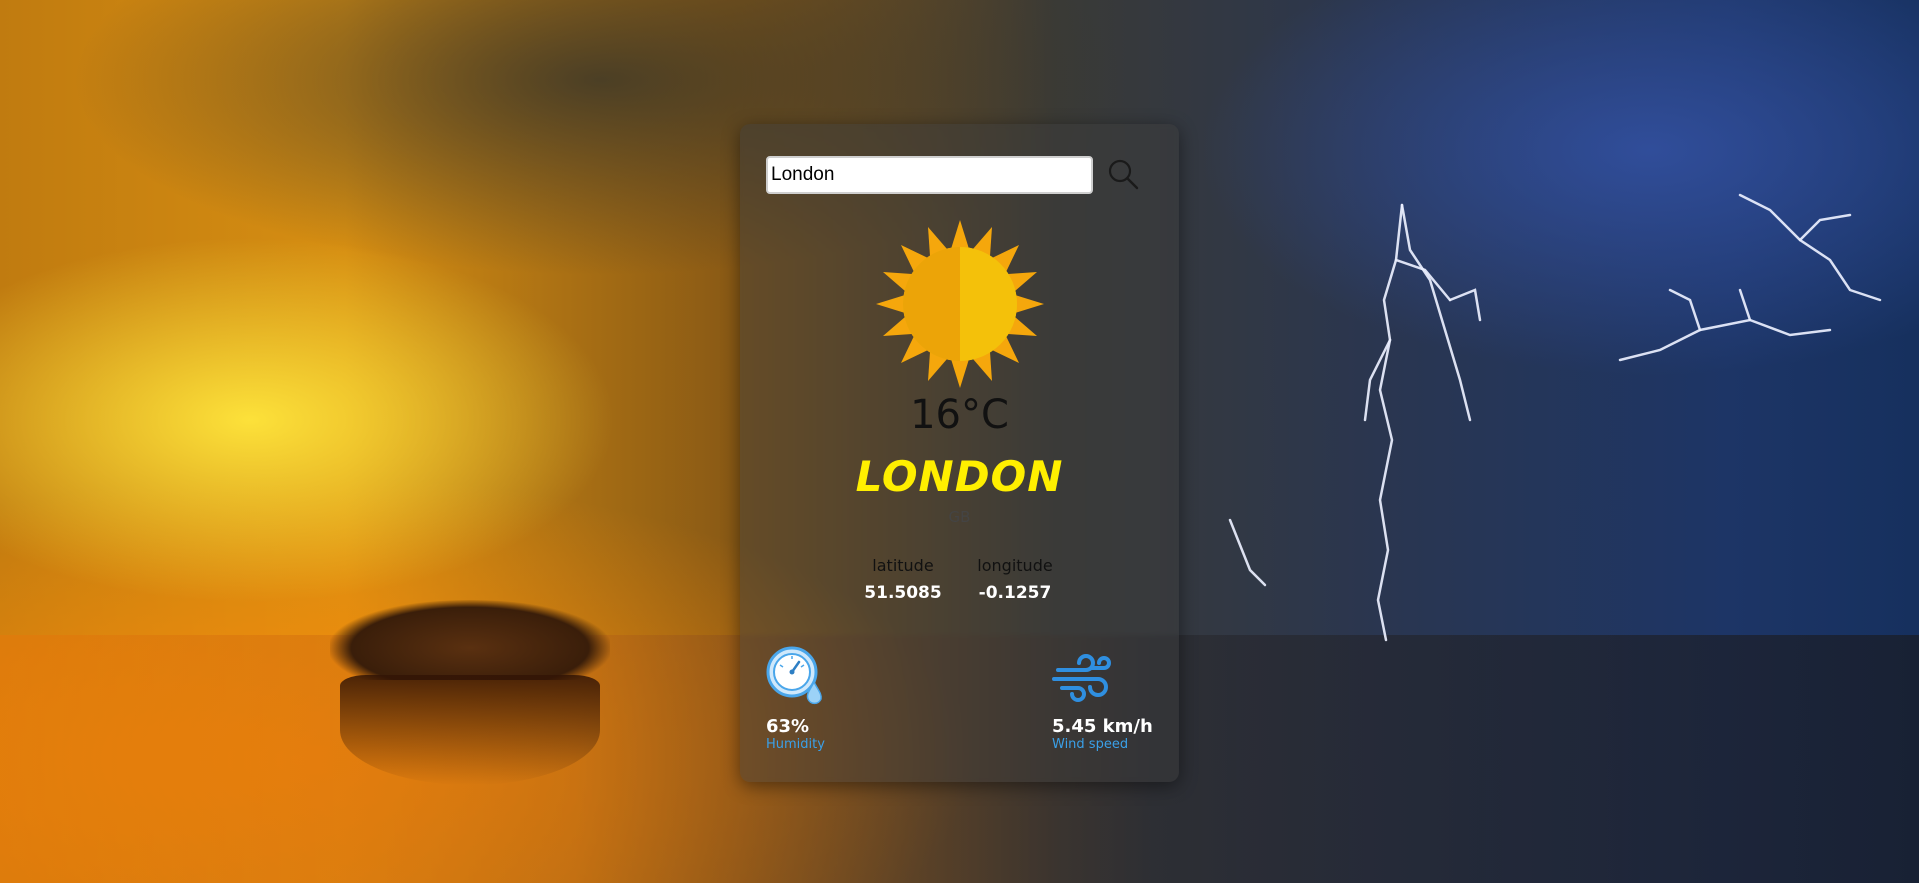 The height and width of the screenshot is (883, 1919). What do you see at coordinates (795, 744) in the screenshot?
I see `humidity-label: Humidity` at bounding box center [795, 744].